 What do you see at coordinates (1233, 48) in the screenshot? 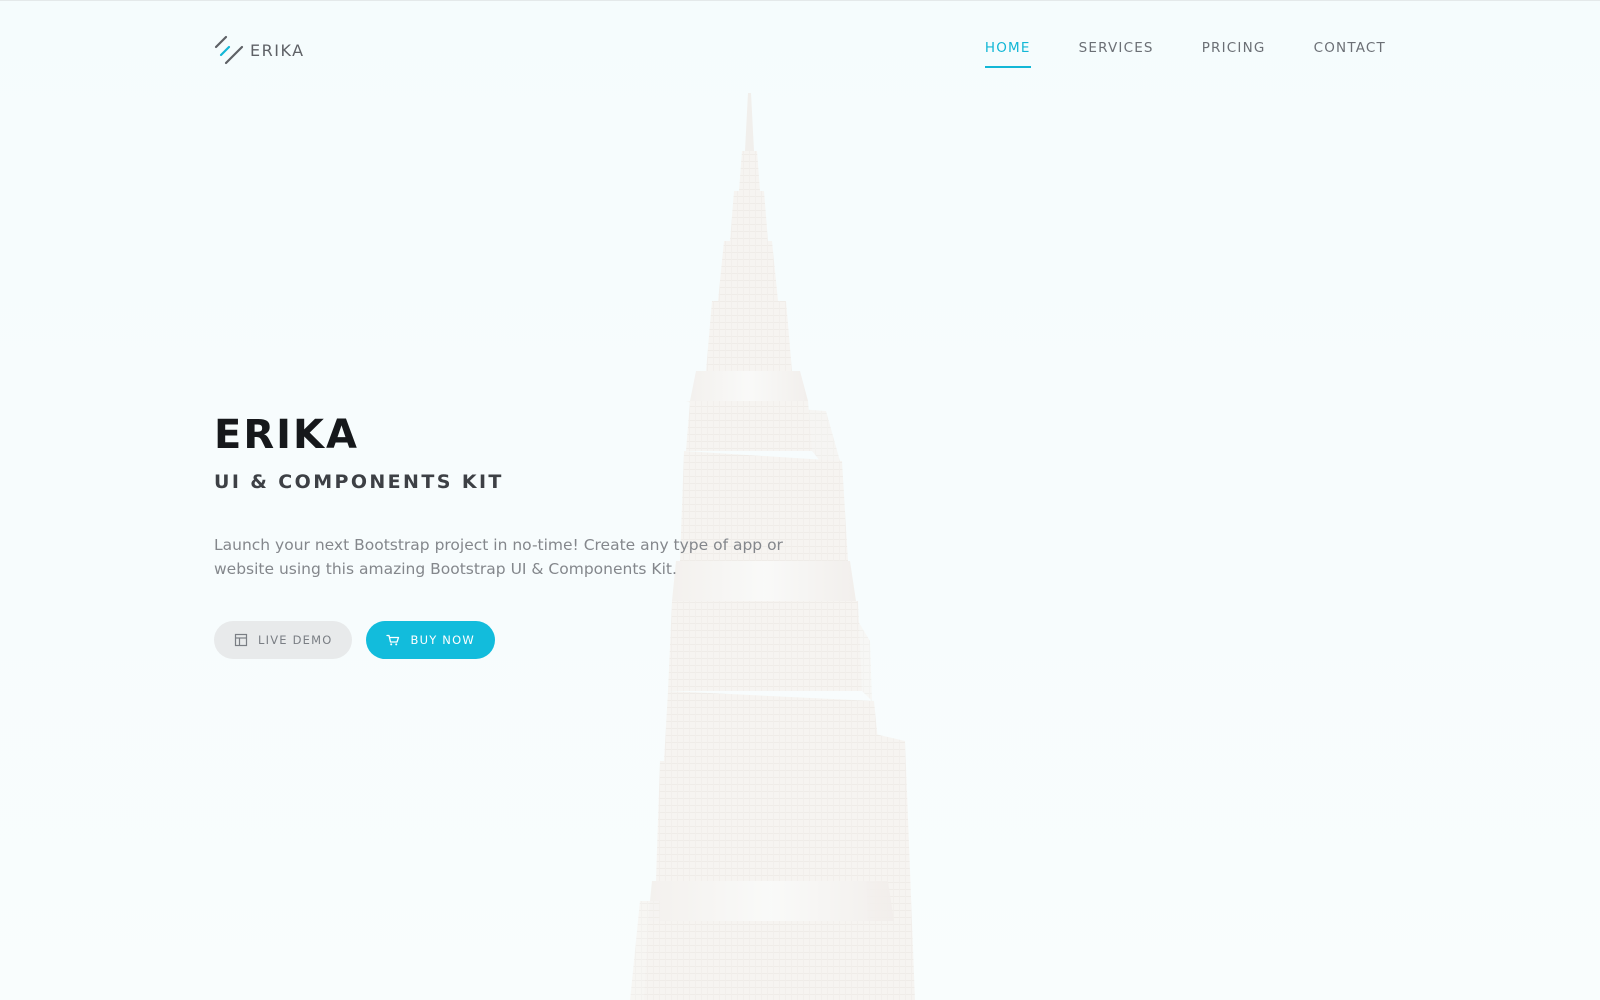
I see `nav-link-label: PRICING` at bounding box center [1233, 48].